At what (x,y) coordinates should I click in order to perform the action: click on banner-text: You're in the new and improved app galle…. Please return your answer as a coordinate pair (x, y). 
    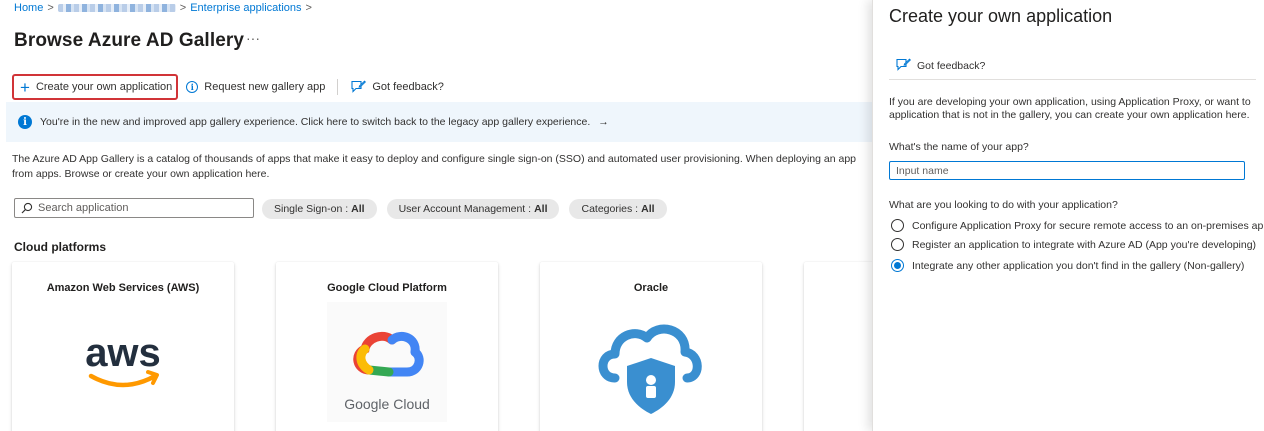
    Looking at the image, I should click on (315, 122).